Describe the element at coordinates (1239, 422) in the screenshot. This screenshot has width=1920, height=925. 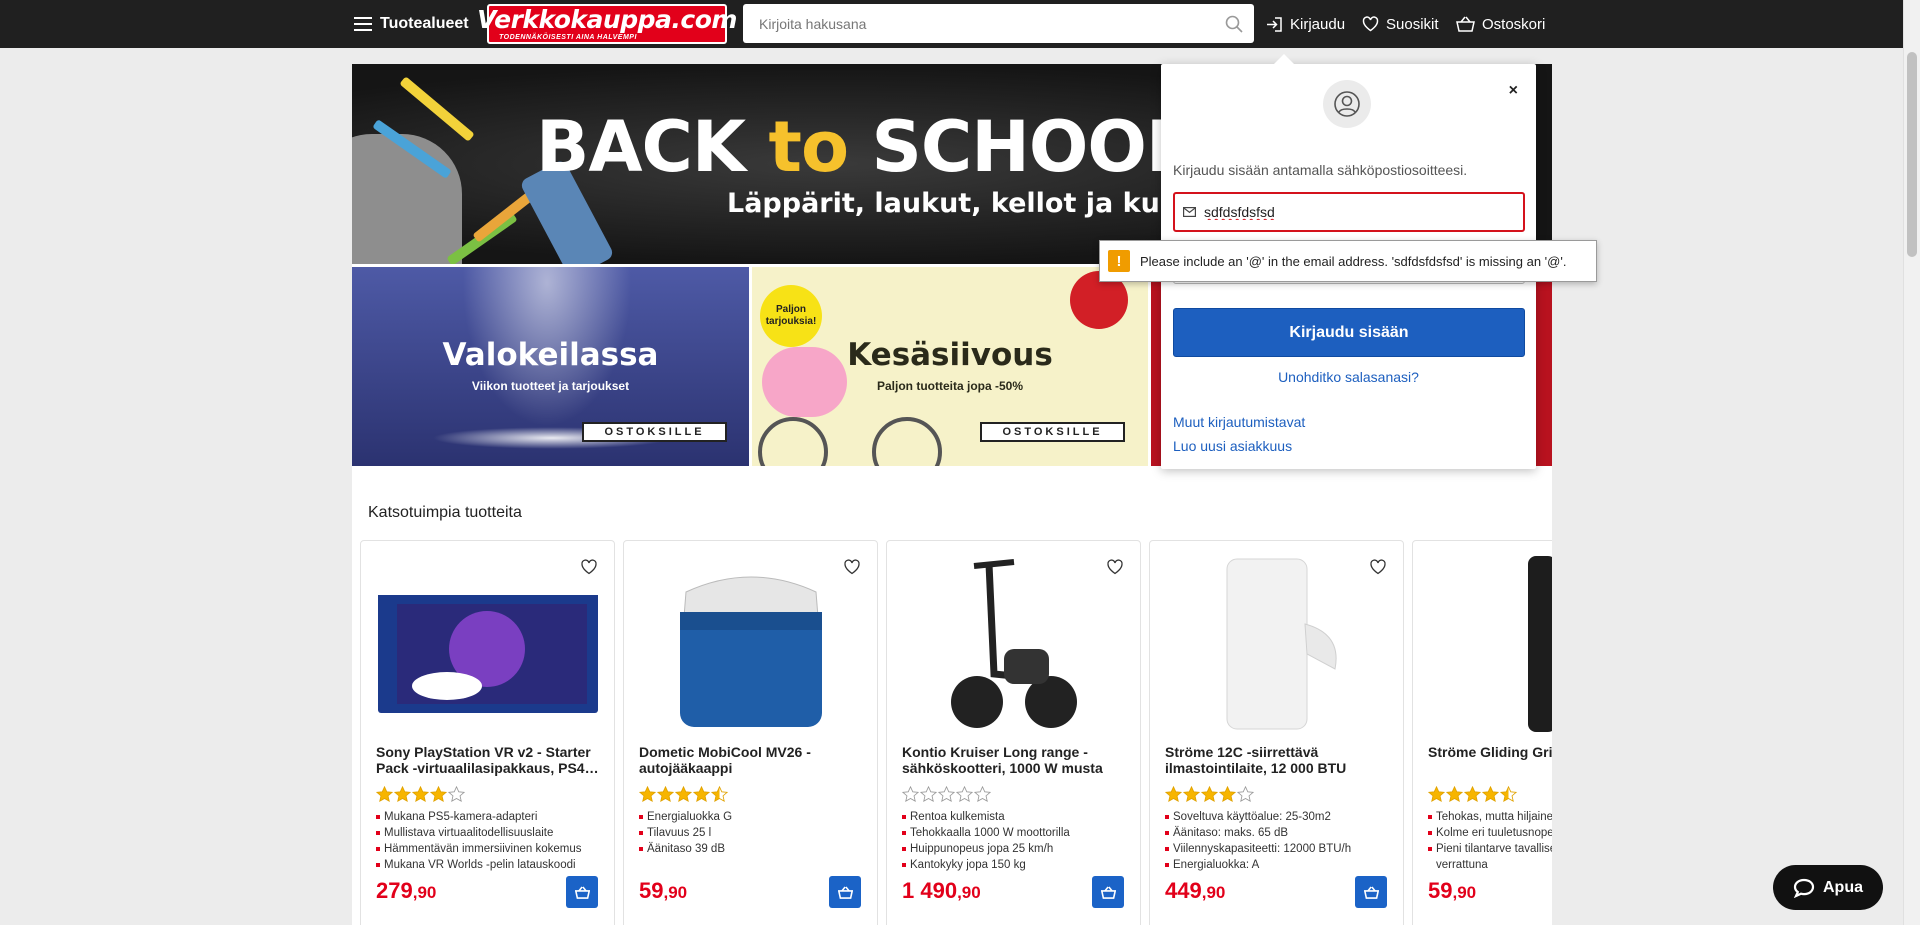
I see `other-login-methods-link: Muut kirjautumistavat` at that location.